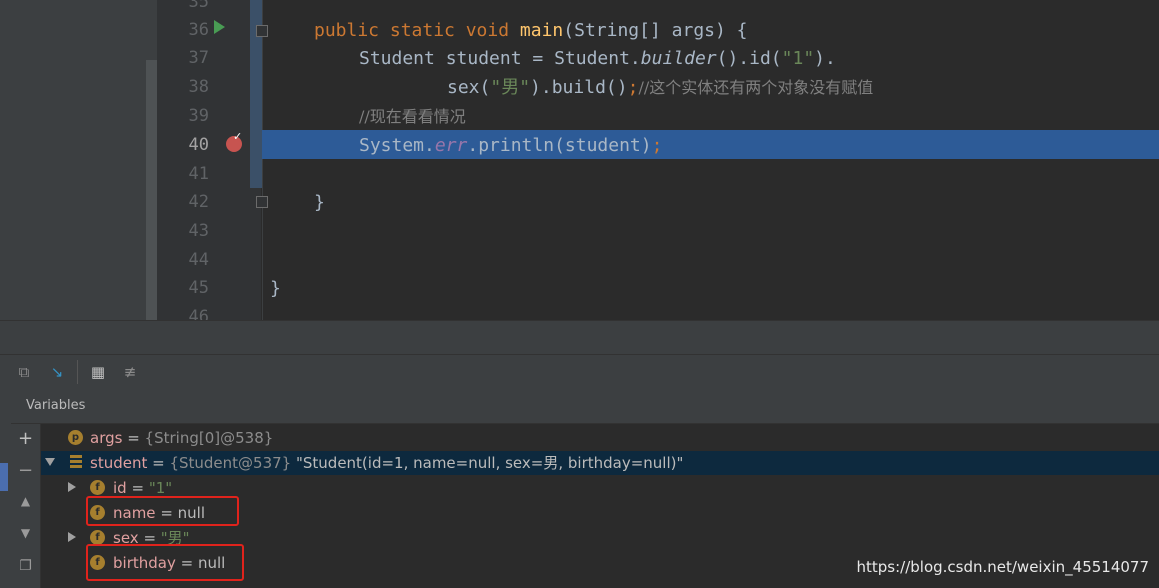  Describe the element at coordinates (25, 566) in the screenshot. I see `copy-icon: ❐` at that location.